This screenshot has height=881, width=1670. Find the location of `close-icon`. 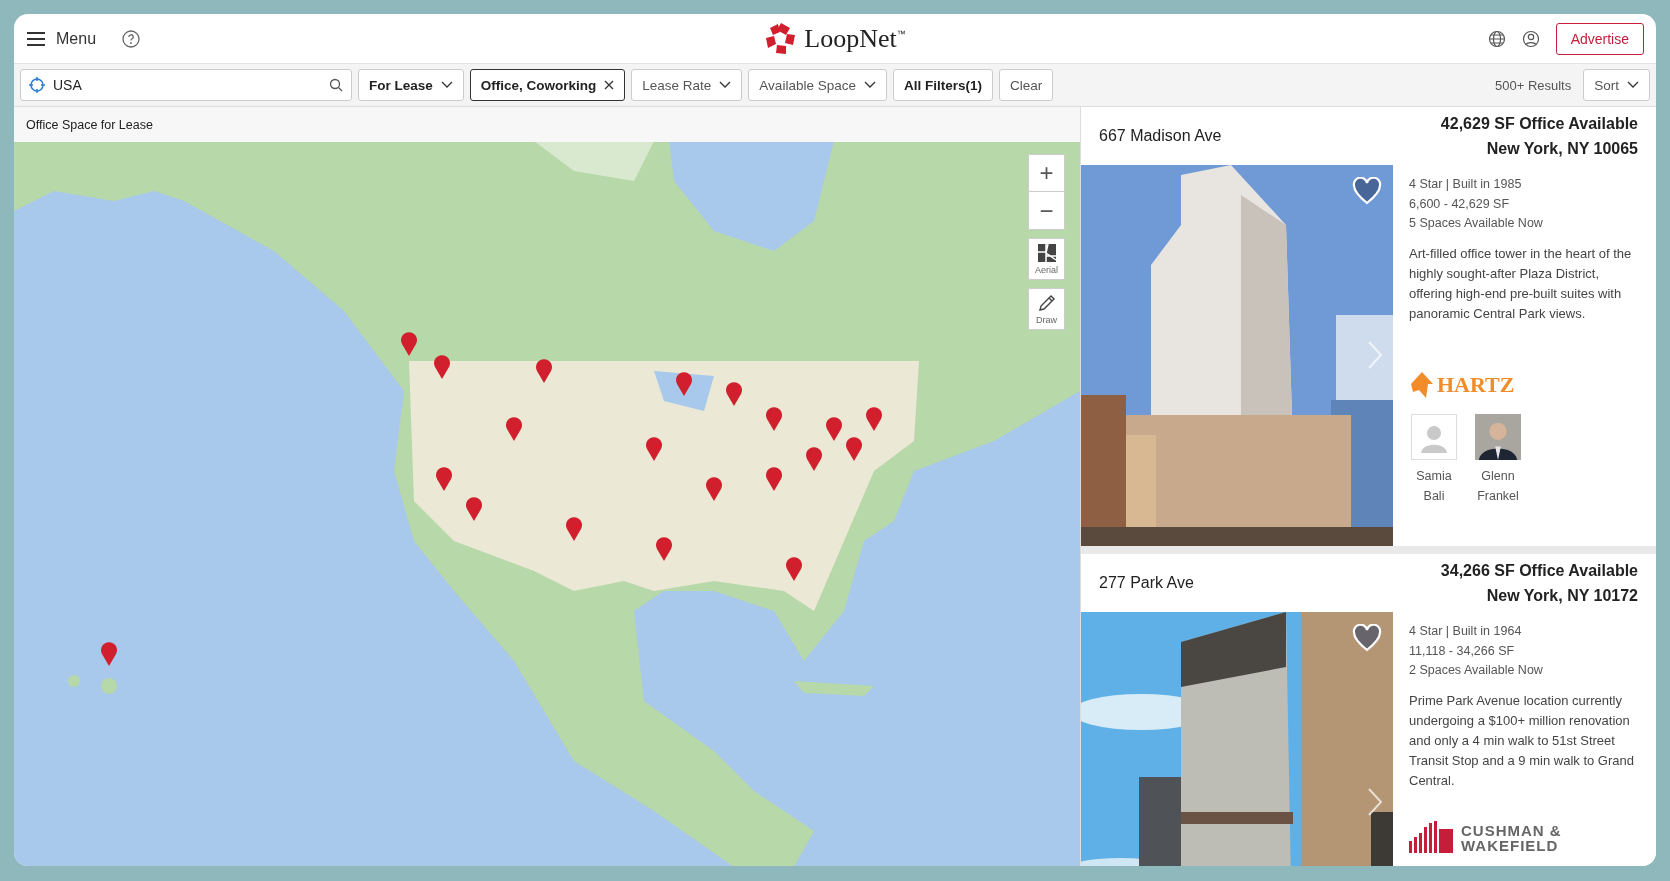

close-icon is located at coordinates (609, 85).